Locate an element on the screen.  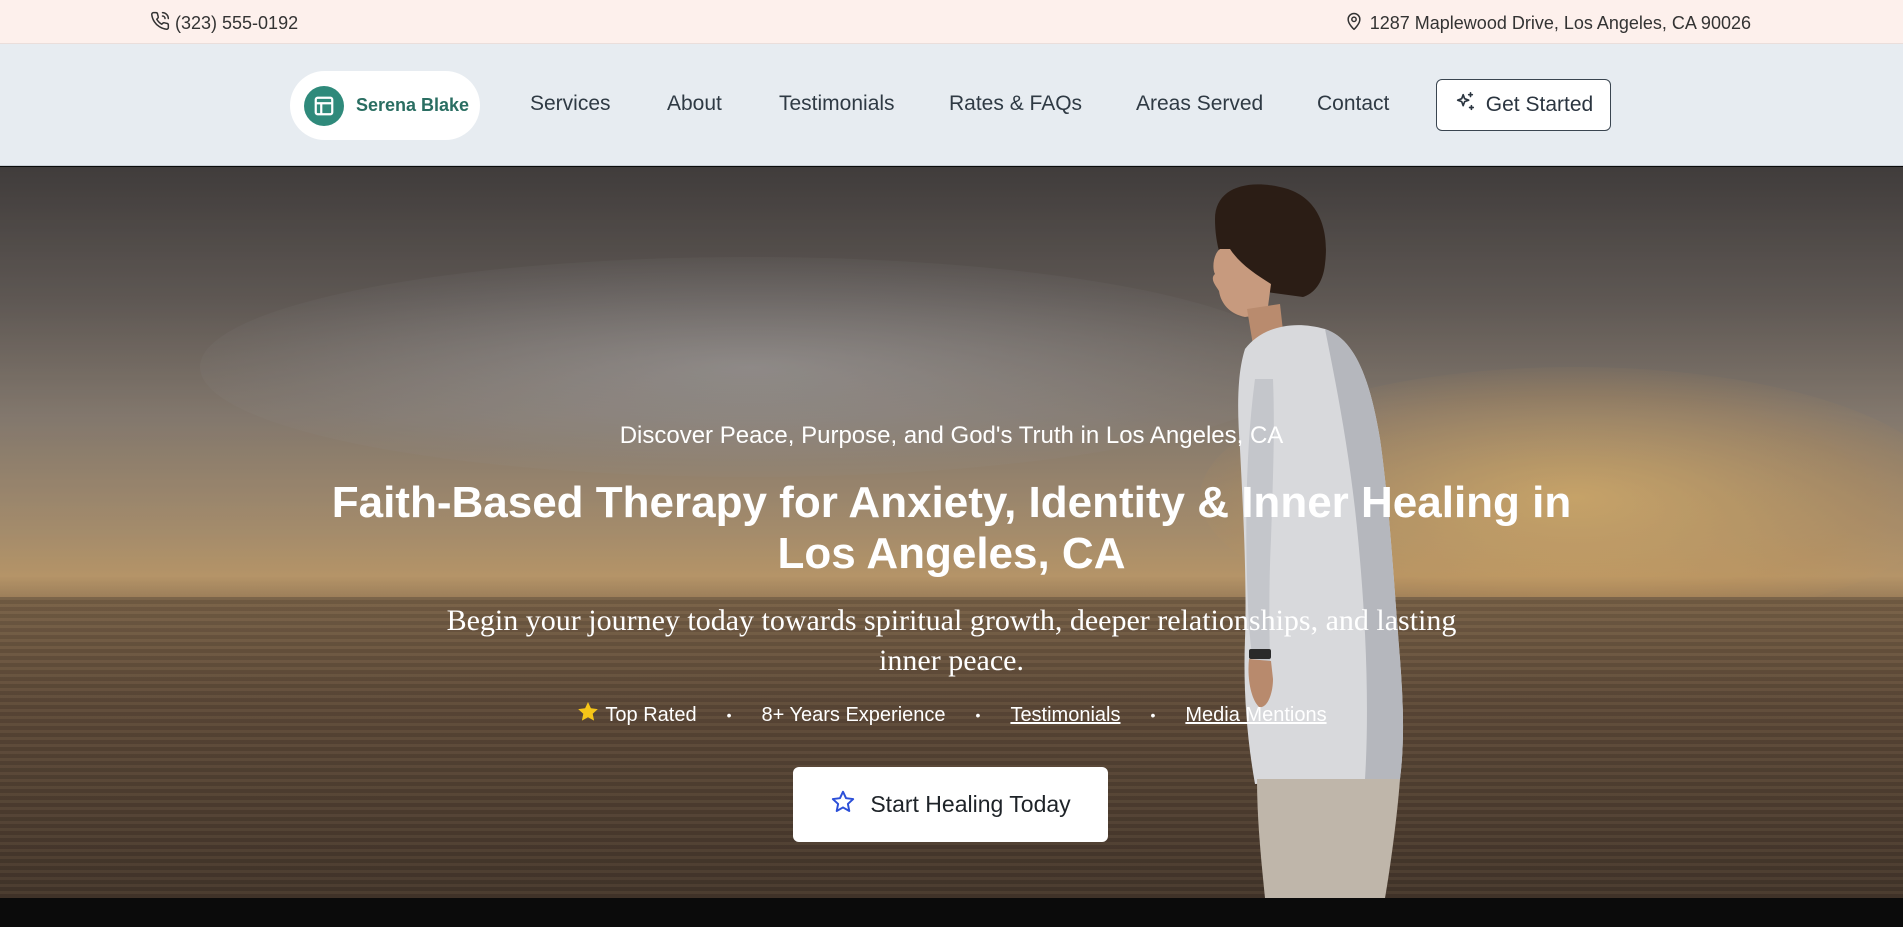
nav-link-about: About is located at coordinates (694, 104).